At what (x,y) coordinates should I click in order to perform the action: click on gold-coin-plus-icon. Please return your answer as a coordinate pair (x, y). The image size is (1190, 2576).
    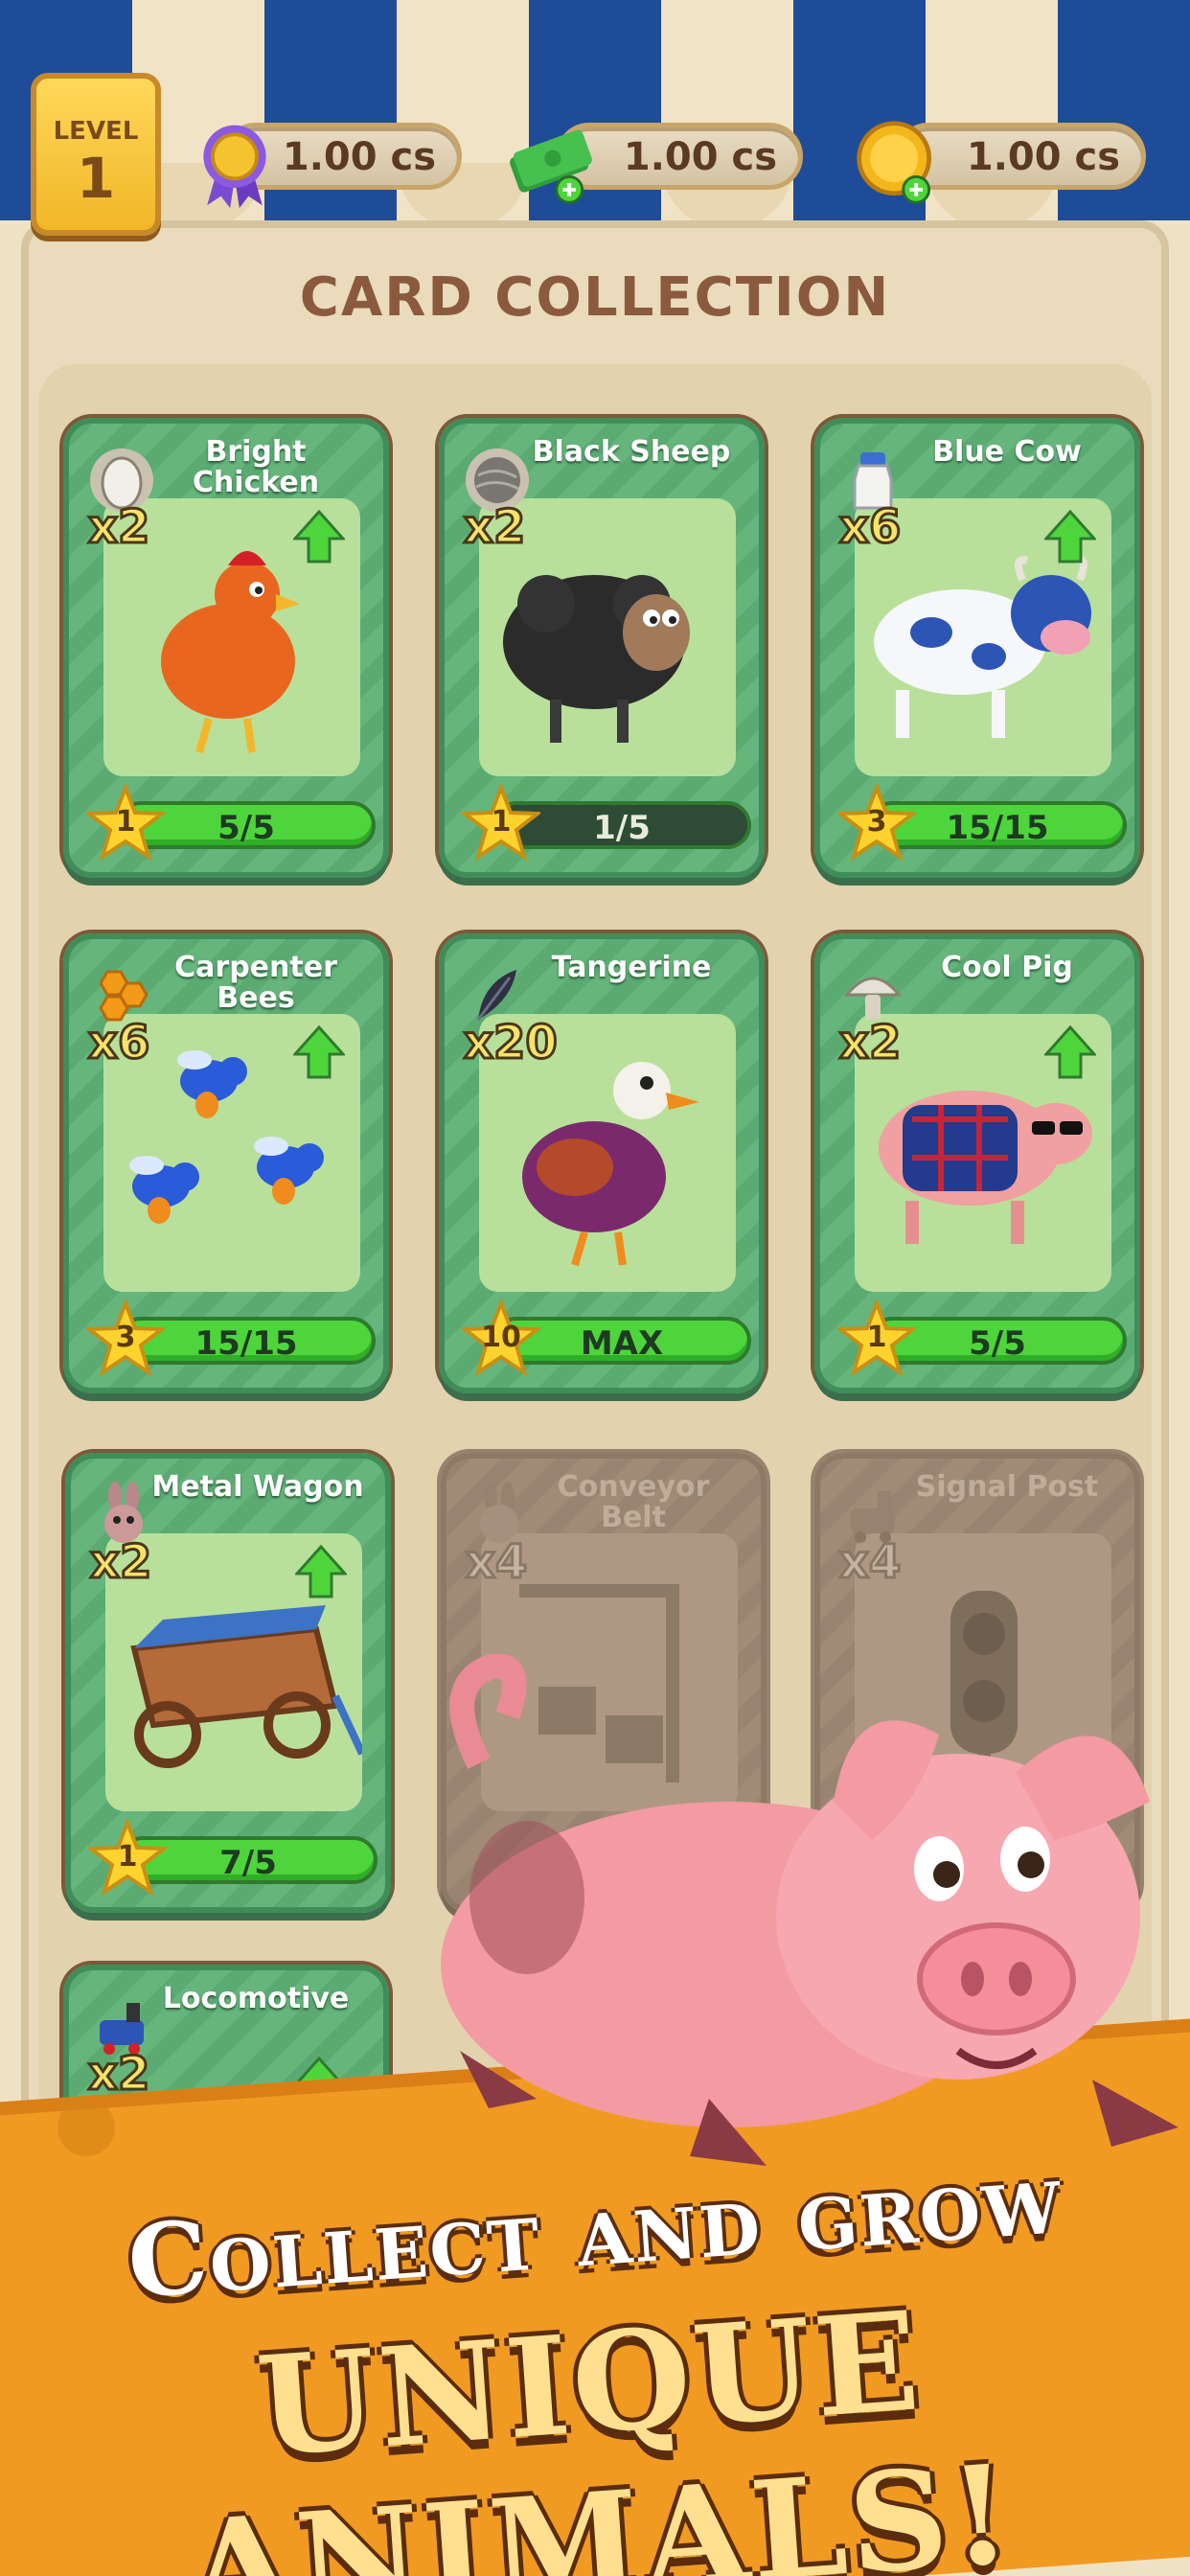
    Looking at the image, I should click on (895, 162).